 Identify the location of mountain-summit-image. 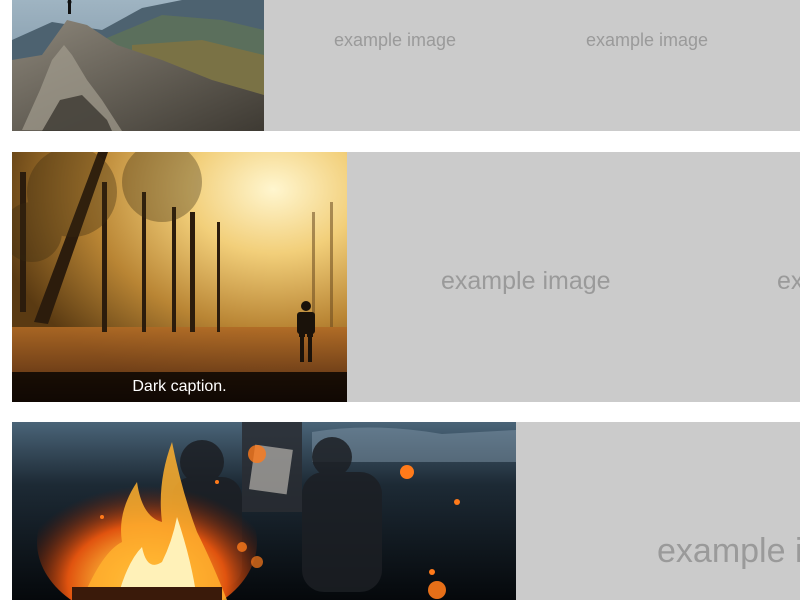
(138, 65).